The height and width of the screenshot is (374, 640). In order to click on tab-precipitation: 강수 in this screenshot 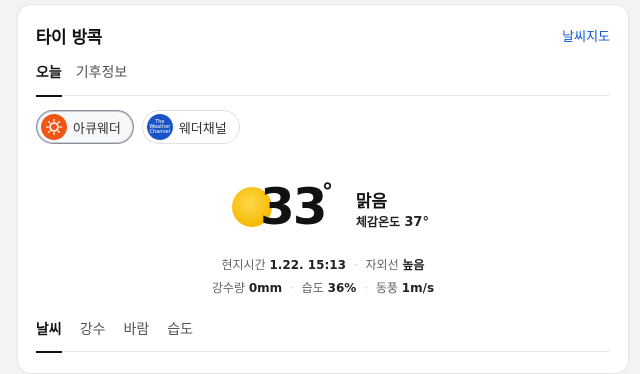, I will do `click(93, 335)`.